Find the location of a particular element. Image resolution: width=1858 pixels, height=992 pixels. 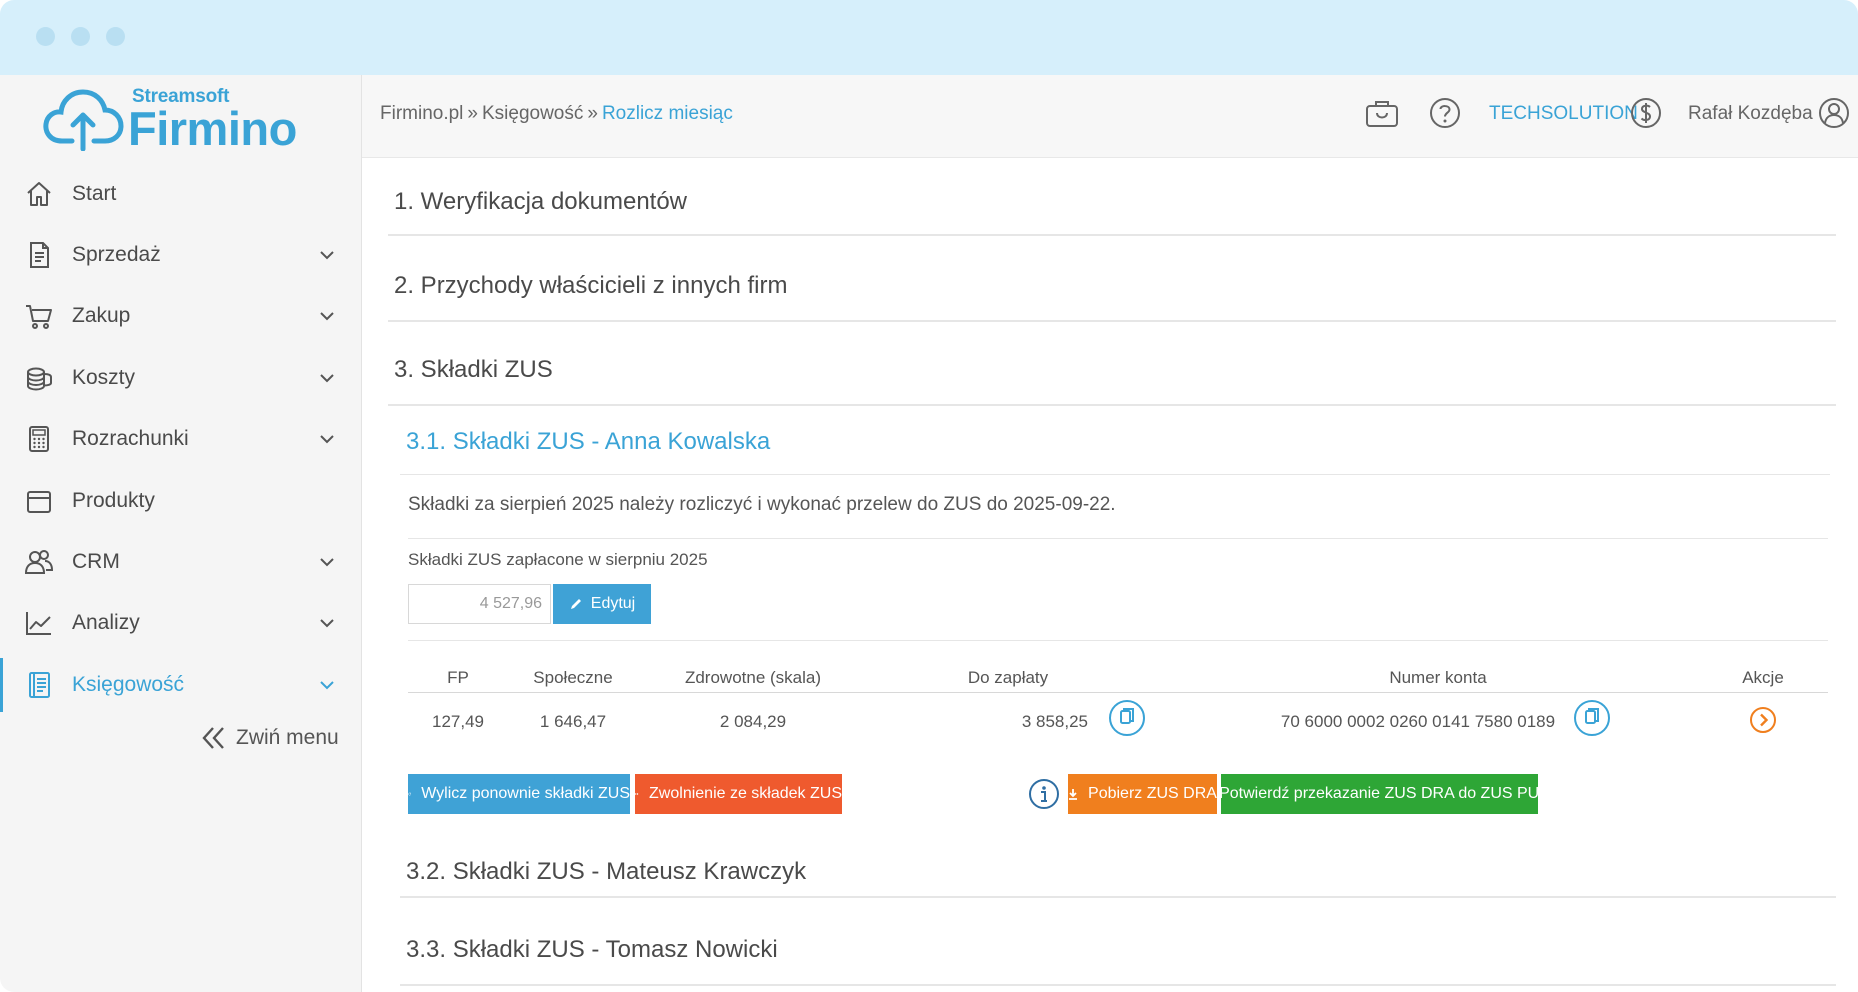

confirm-zus-dra-label: Potwierdź przekazanie ZUS DRA do ZUS PUE is located at coordinates (1384, 793).